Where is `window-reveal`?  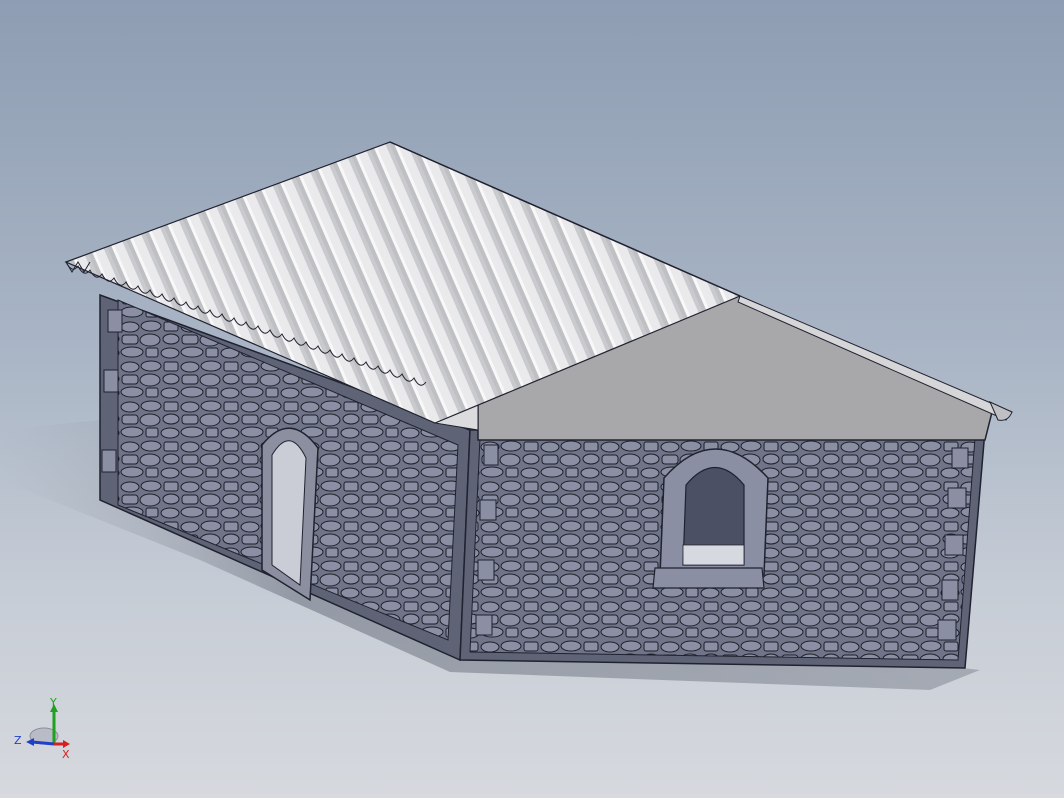 window-reveal is located at coordinates (713, 555).